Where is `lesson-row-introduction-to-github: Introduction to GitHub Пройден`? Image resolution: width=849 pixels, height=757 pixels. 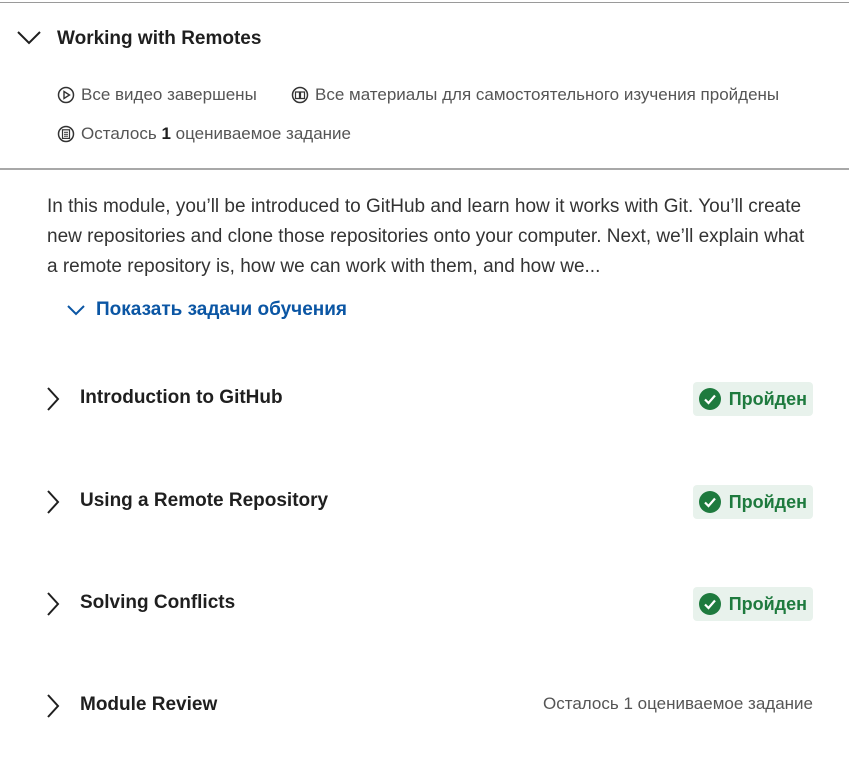 lesson-row-introduction-to-github: Introduction to GitHub Пройден is located at coordinates (424, 399).